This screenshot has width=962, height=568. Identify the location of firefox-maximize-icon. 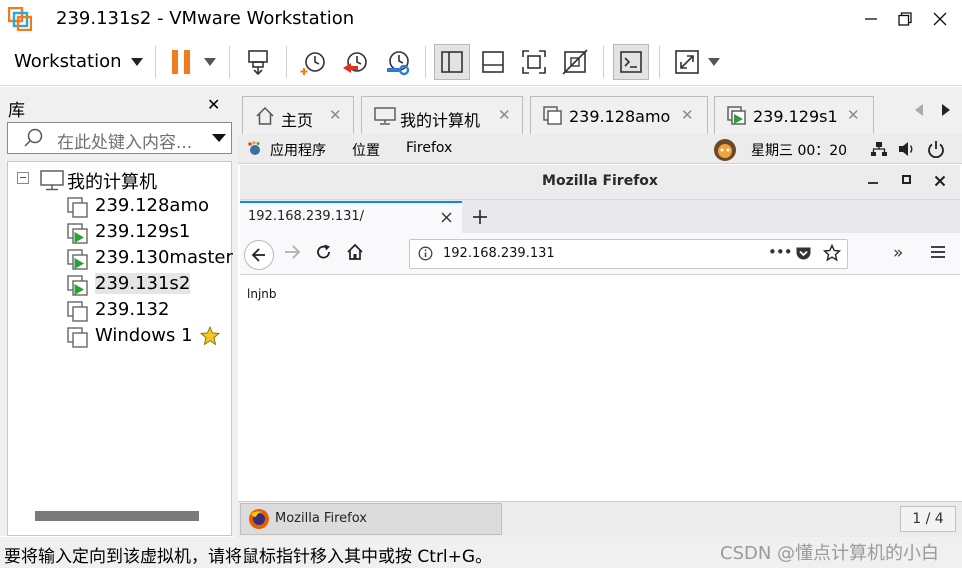
(906, 179).